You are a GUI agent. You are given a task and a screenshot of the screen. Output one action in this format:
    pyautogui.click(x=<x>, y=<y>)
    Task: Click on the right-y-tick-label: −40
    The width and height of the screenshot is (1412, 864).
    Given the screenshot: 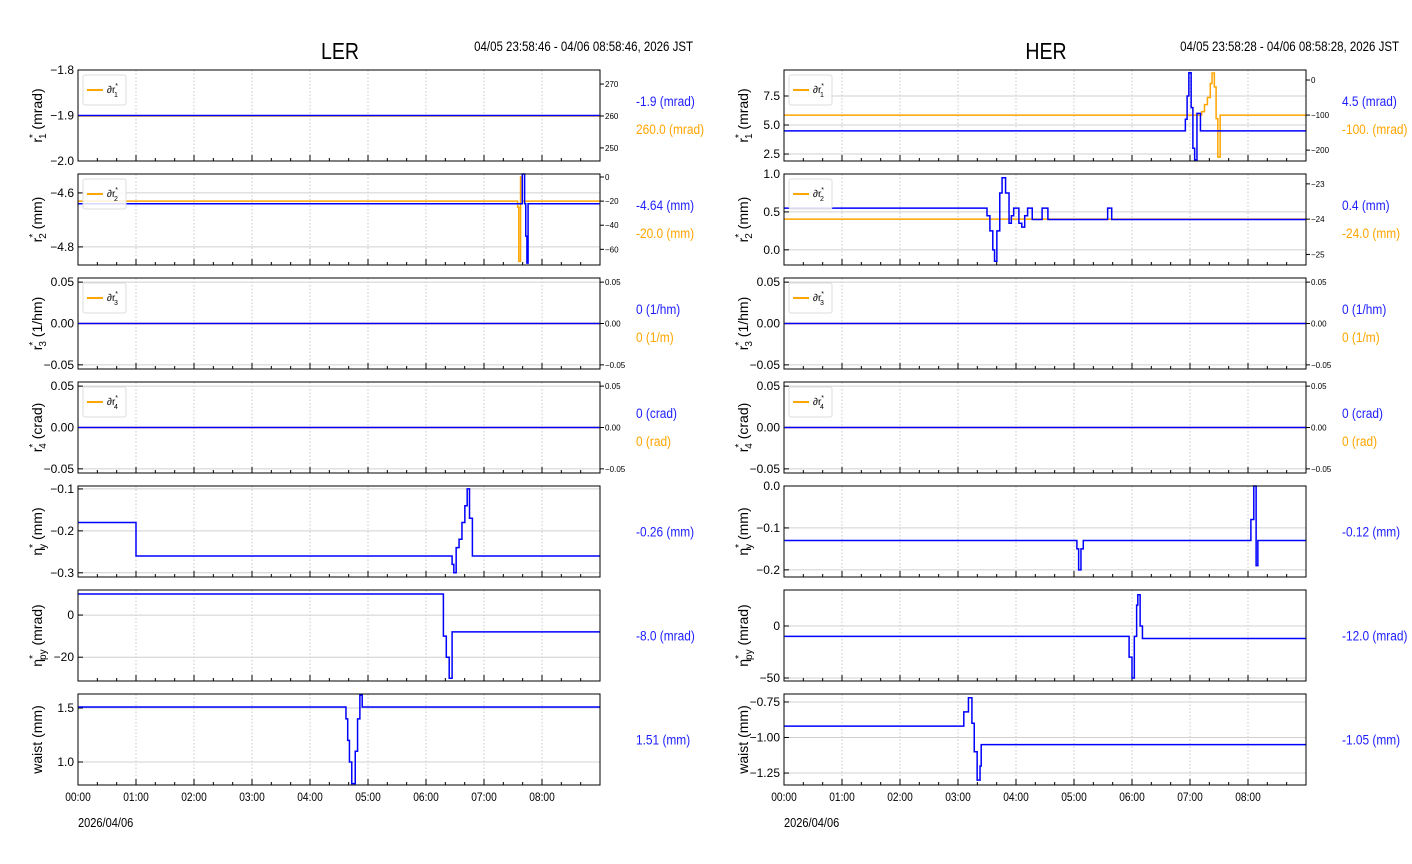 What is the action you would take?
    pyautogui.click(x=612, y=225)
    